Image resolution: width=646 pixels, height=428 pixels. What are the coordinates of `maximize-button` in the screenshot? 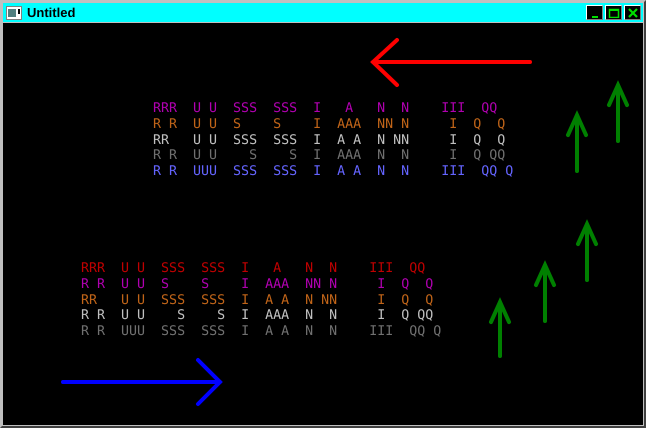 It's located at (613, 12).